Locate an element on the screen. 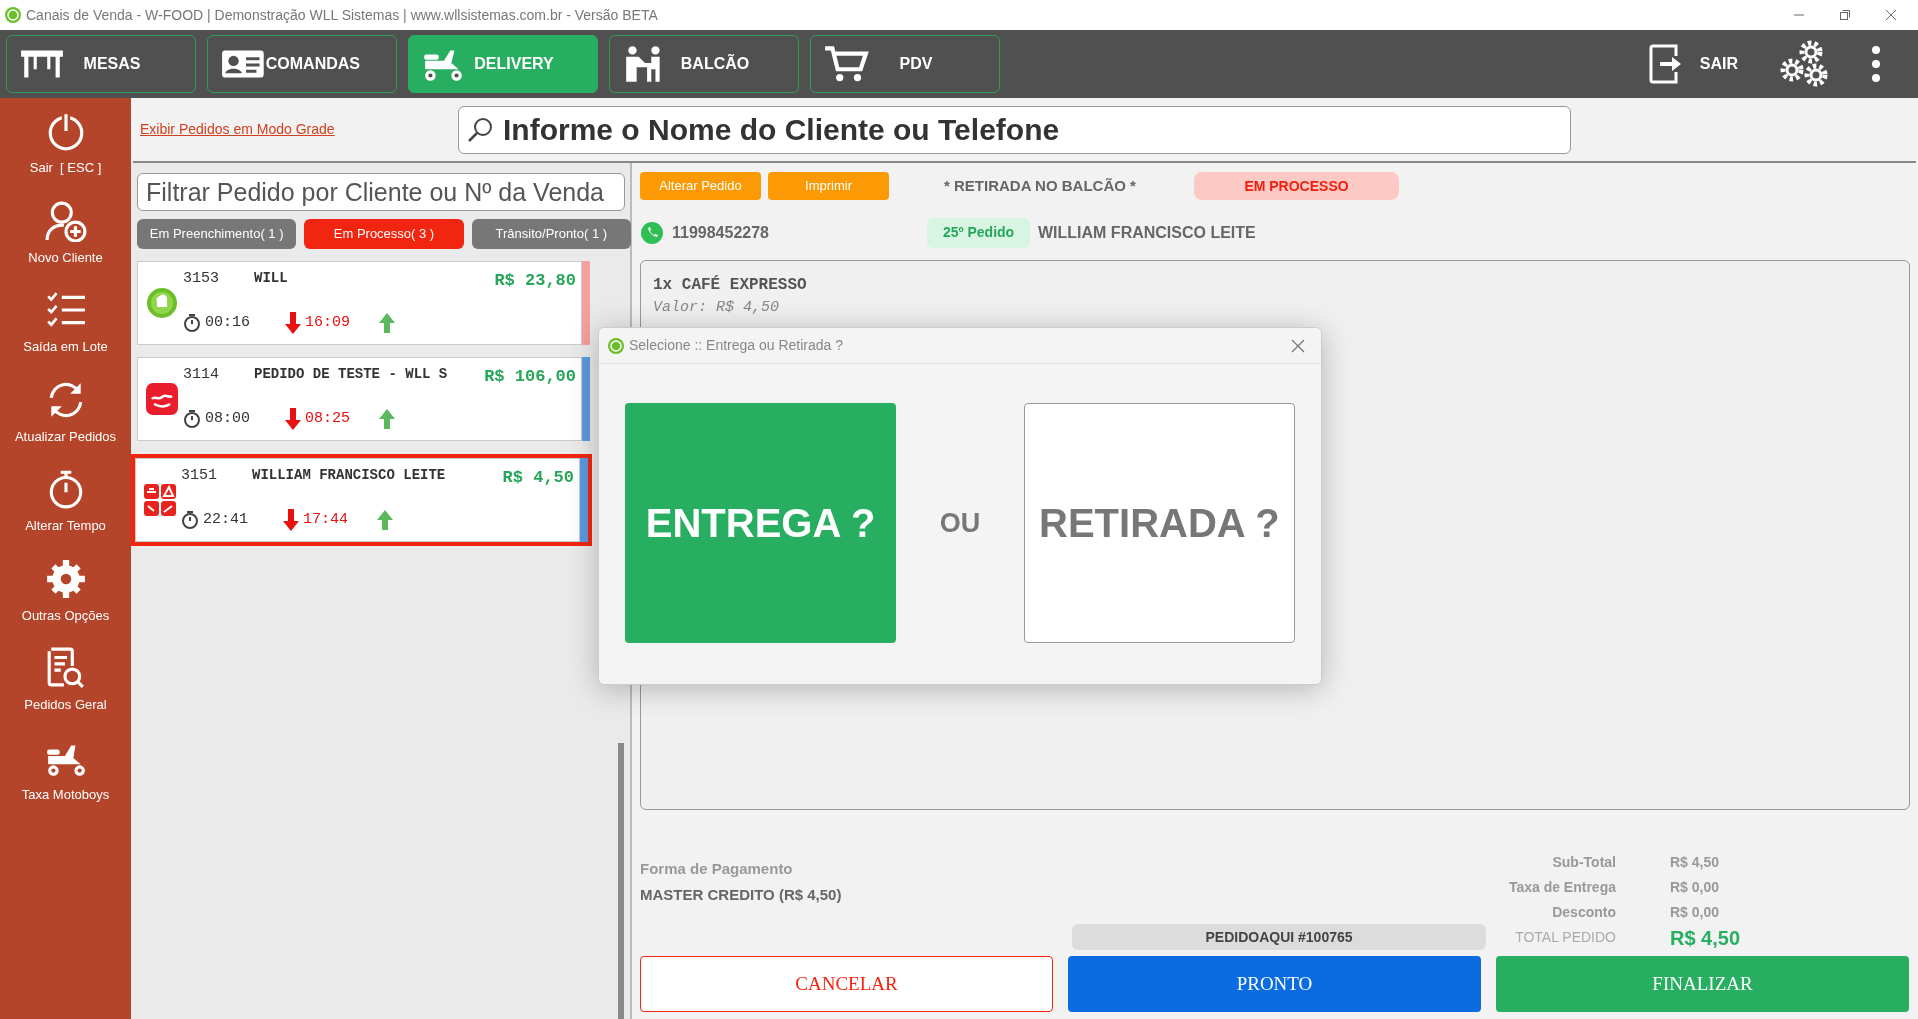 Image resolution: width=1918 pixels, height=1019 pixels. total-label: Sub-Total is located at coordinates (1583, 862).